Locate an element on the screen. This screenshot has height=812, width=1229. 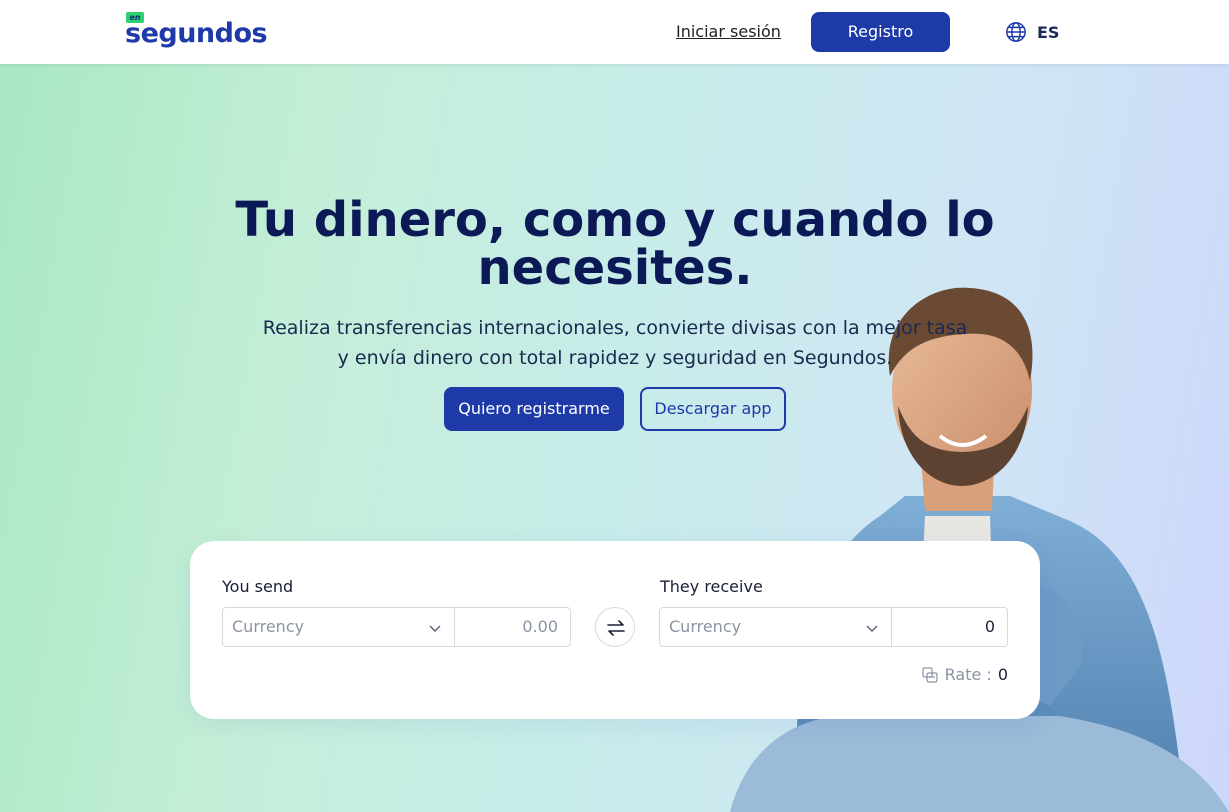
hero-title: Tu dinero, como y cuando lo necesites. is located at coordinates (615, 244).